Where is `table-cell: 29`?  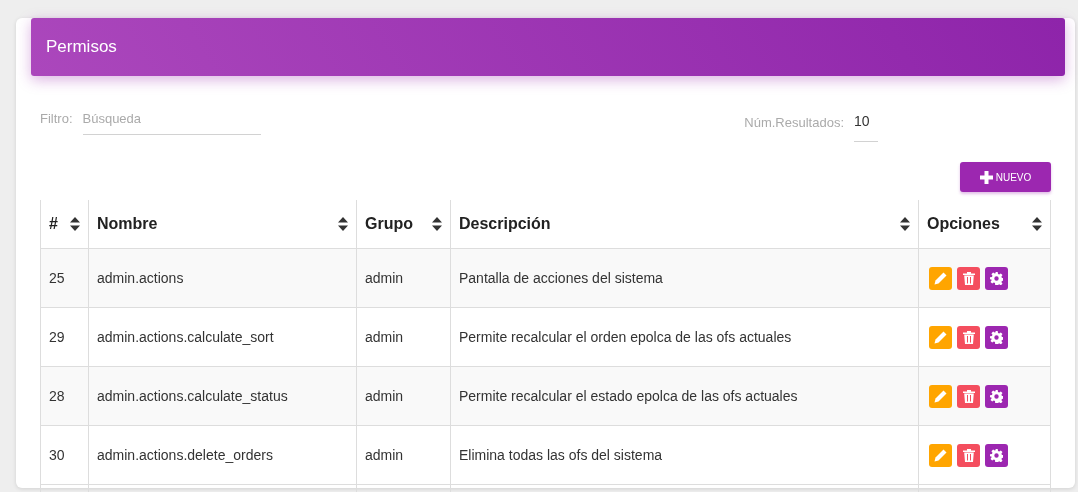
table-cell: 29 is located at coordinates (64, 337).